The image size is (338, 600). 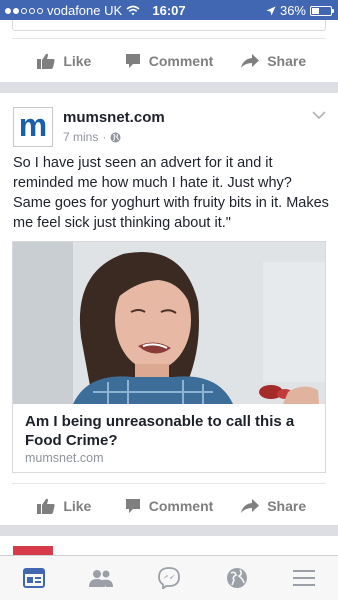 I want to click on next-post, so click(x=169, y=546).